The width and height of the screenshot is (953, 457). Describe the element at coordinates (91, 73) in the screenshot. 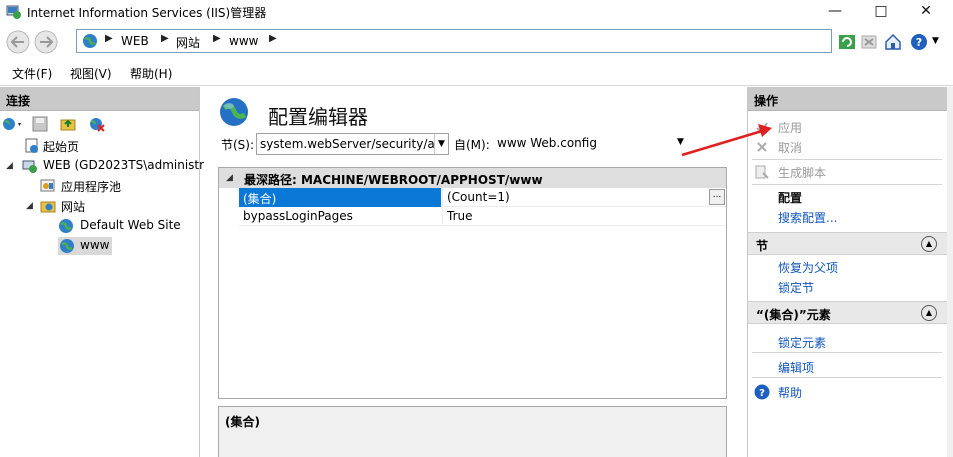

I see `menu-view: 视图(V)` at that location.